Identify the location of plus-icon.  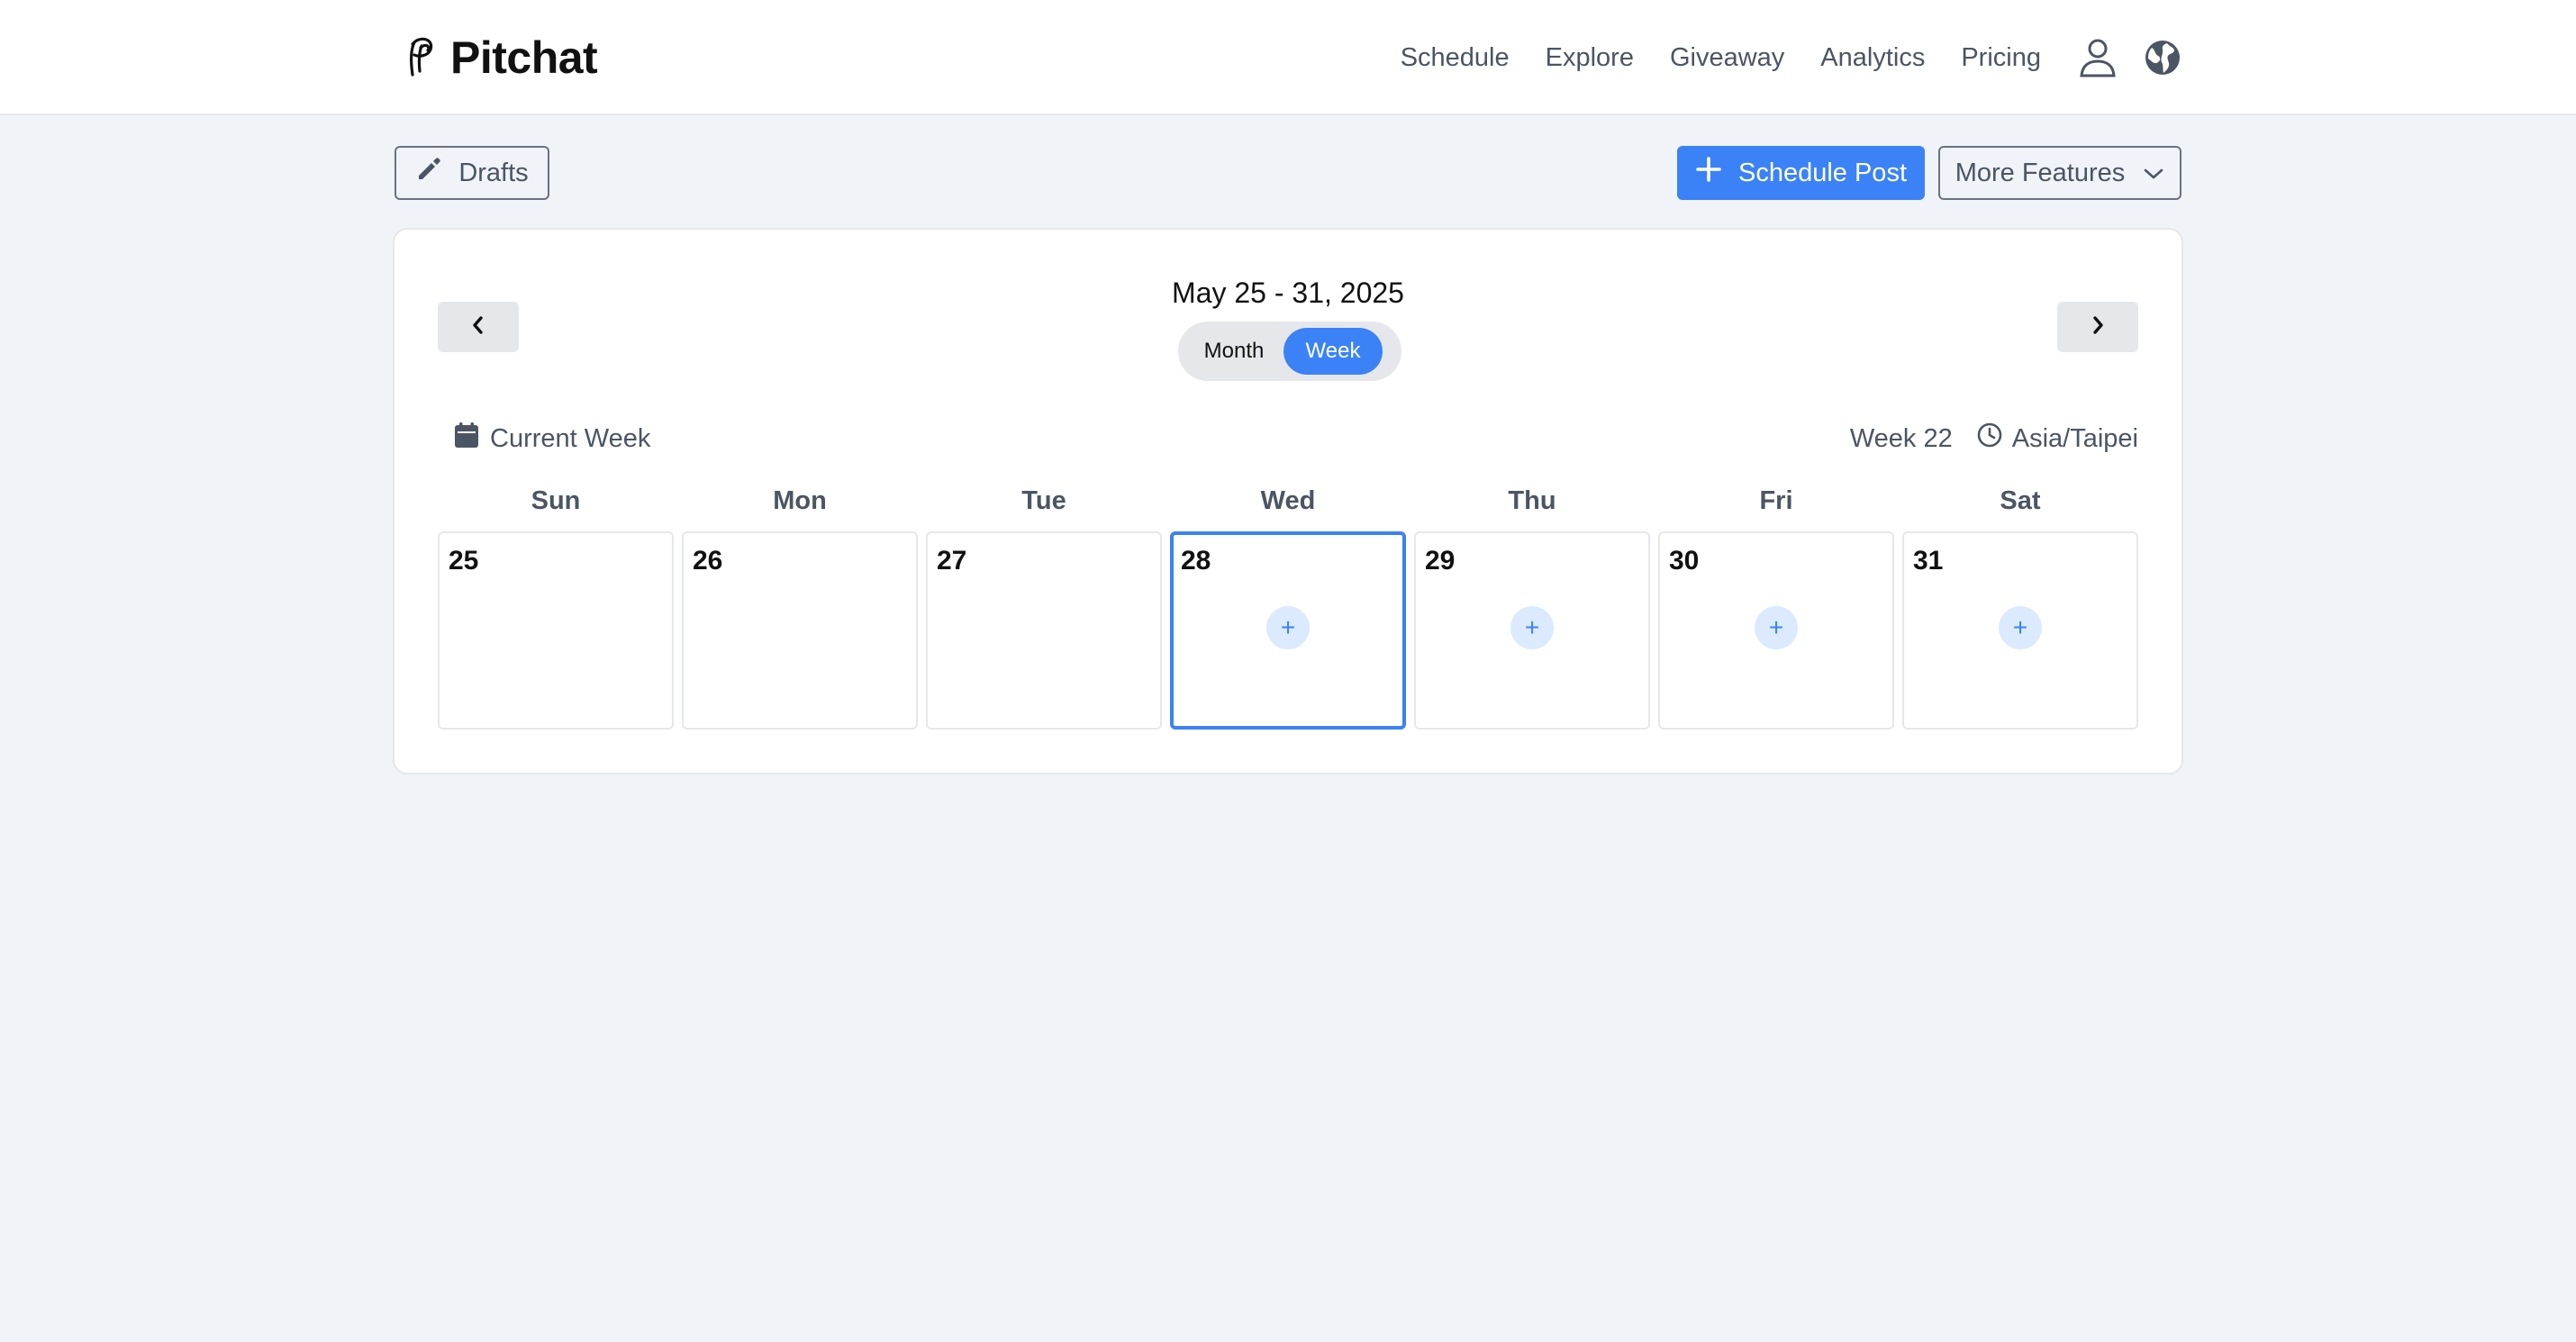
(1708, 173).